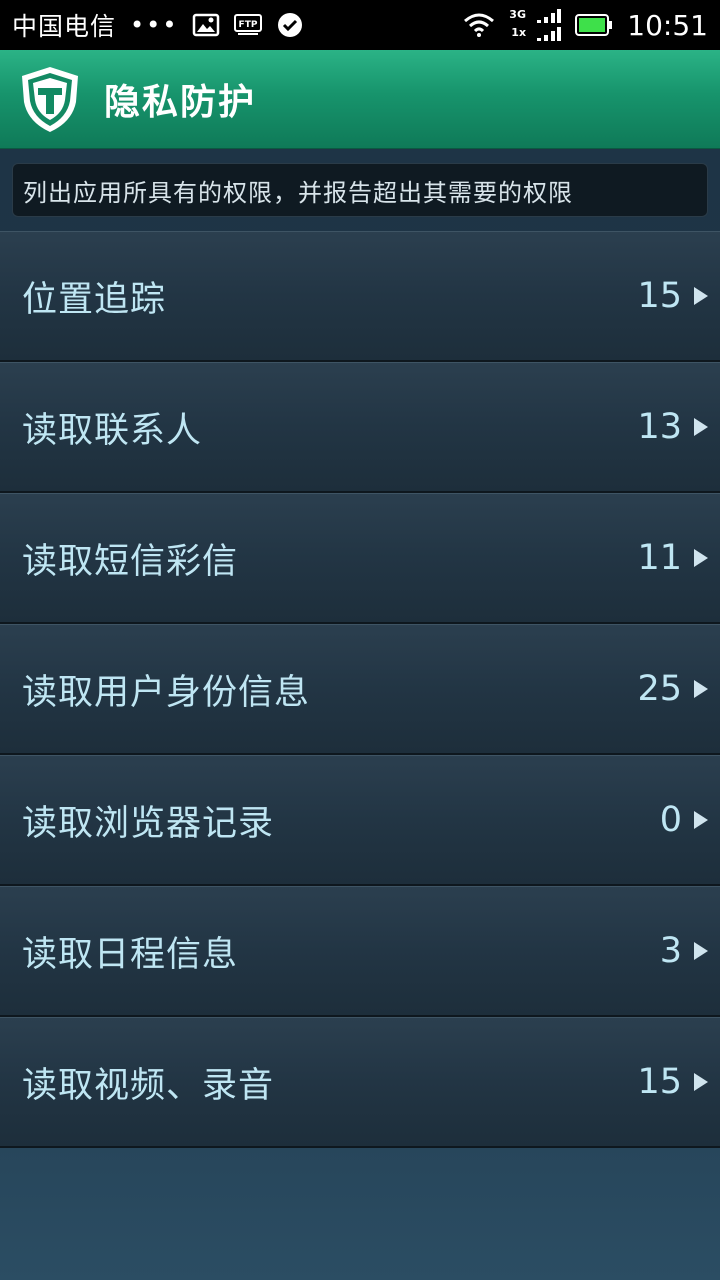  I want to click on permission-label: 读取短信彩信, so click(130, 561).